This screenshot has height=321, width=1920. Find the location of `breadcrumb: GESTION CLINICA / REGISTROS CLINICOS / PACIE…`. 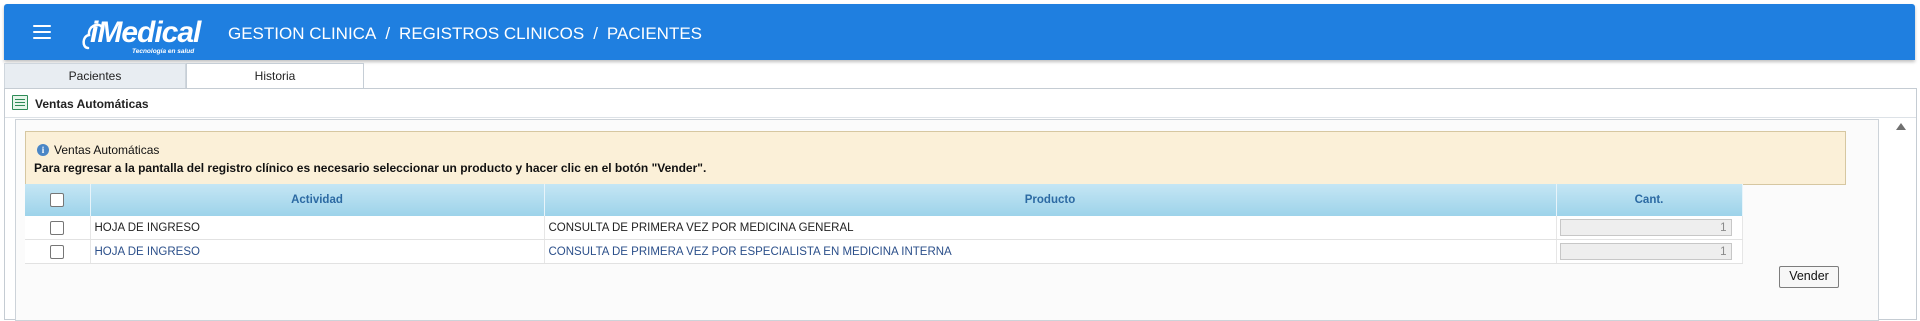

breadcrumb: GESTION CLINICA / REGISTROS CLINICOS / PACIE… is located at coordinates (465, 34).